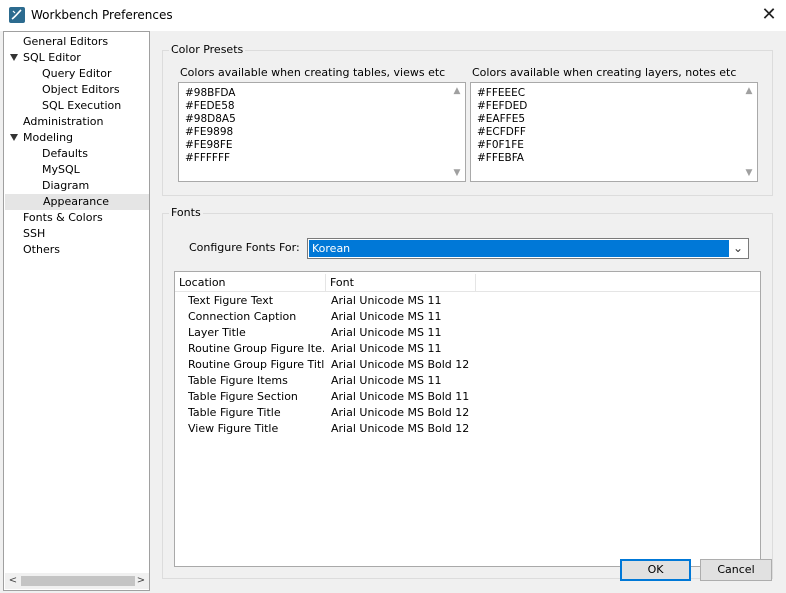 The width and height of the screenshot is (786, 593). I want to click on column-header-font: Font, so click(401, 282).